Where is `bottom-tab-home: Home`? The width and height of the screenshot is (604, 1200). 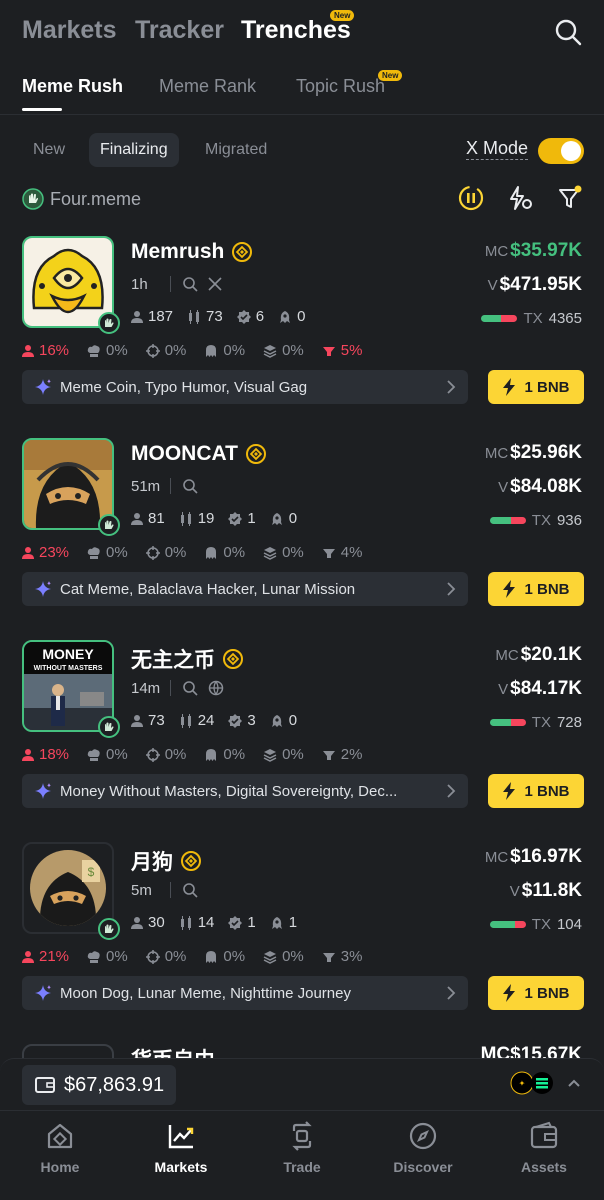
bottom-tab-home: Home is located at coordinates (60, 1148).